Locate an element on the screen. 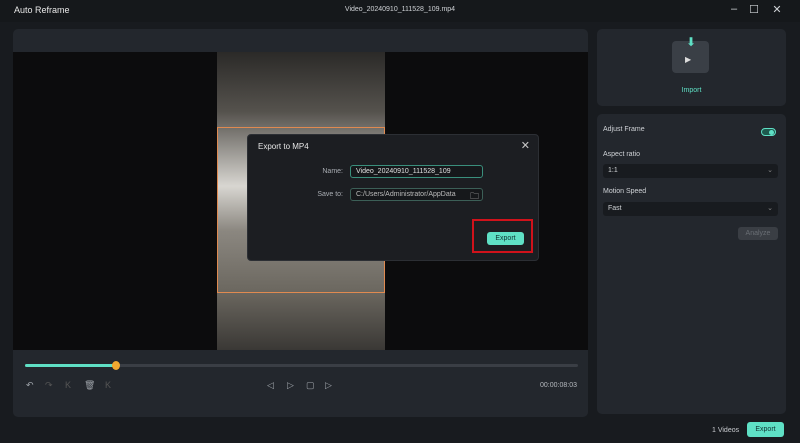 Image resolution: width=800 pixels, height=443 pixels. maximize-icon: ☐ is located at coordinates (754, 9).